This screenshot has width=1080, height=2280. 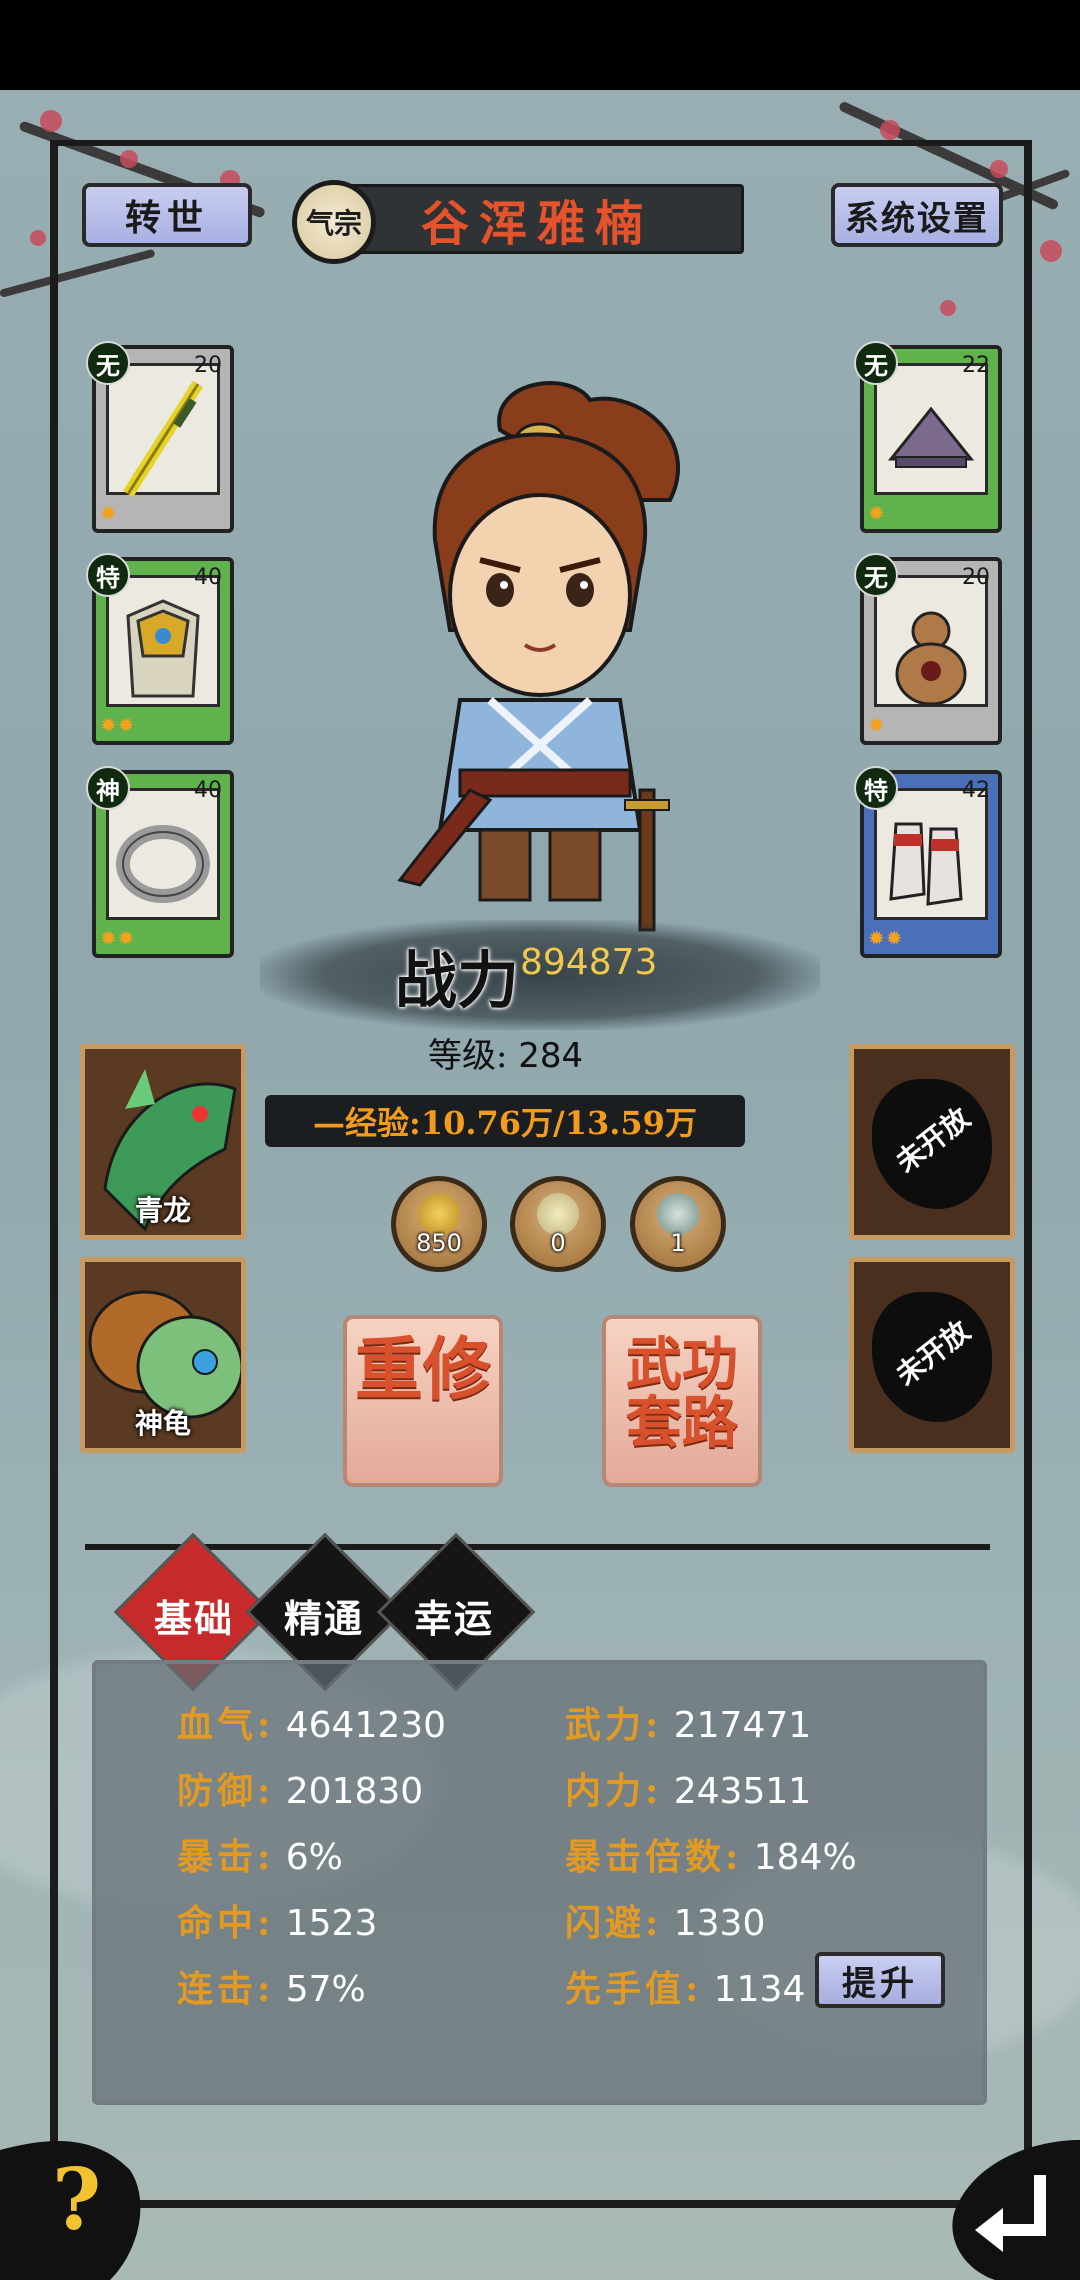 What do you see at coordinates (160, 862) in the screenshot?
I see `equip-slot-ring: 40 神 ✹✹` at bounding box center [160, 862].